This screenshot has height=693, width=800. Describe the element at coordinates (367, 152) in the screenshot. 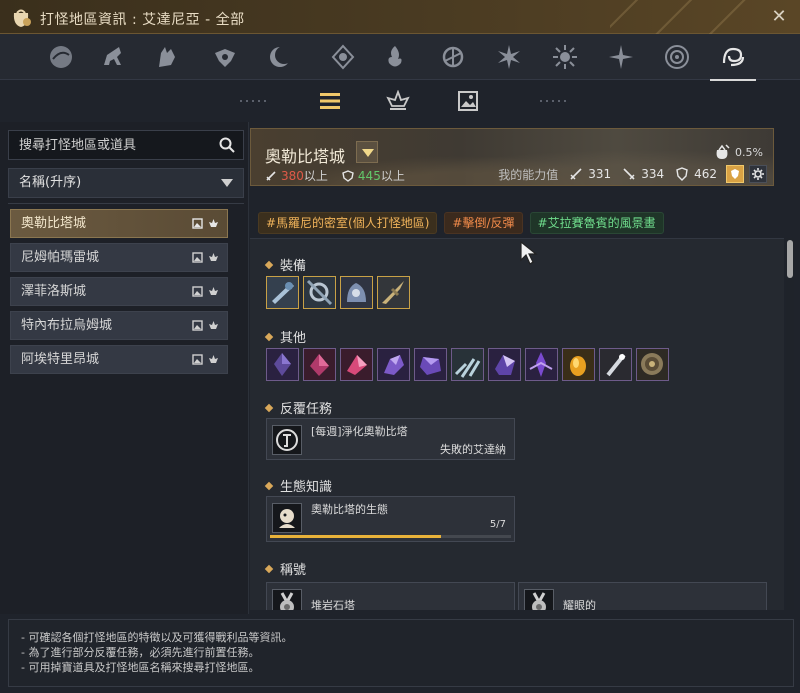

I see `region-dropdown-button` at that location.